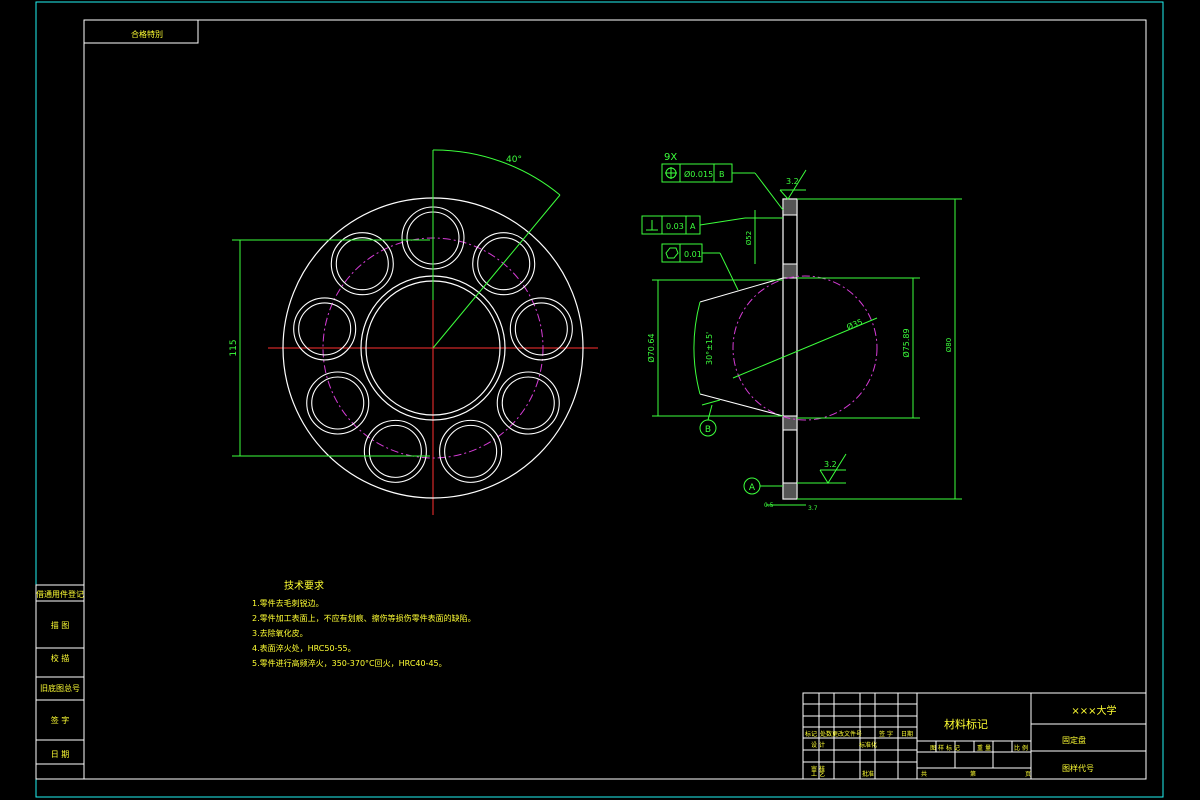  Describe the element at coordinates (288, 603) in the screenshot. I see `tech-line-0: 1.零件去毛刺锐边。` at that location.